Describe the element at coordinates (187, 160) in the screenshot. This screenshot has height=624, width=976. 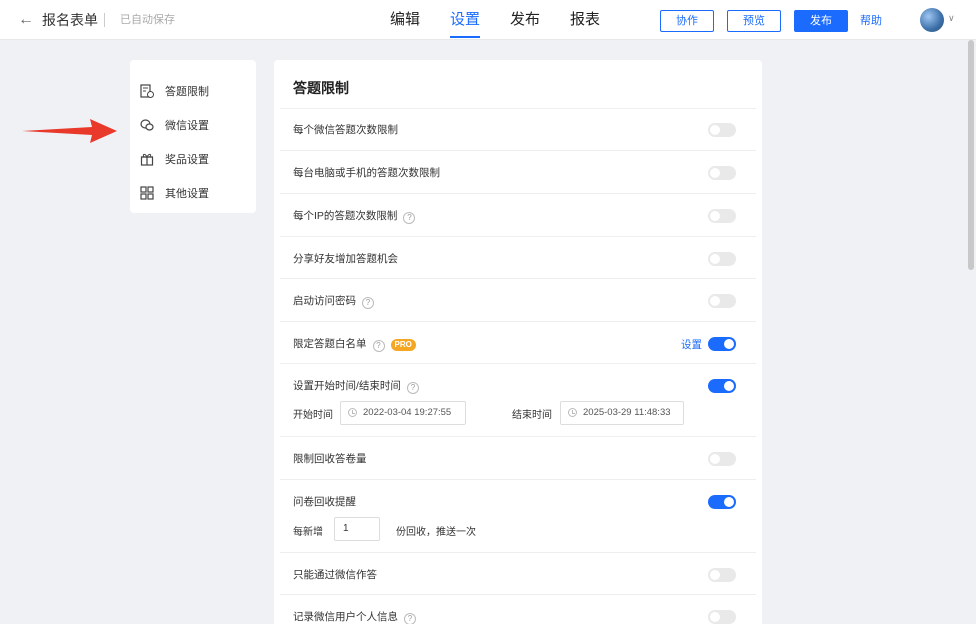
I see `sidebar-item-label: 奖品设置` at that location.